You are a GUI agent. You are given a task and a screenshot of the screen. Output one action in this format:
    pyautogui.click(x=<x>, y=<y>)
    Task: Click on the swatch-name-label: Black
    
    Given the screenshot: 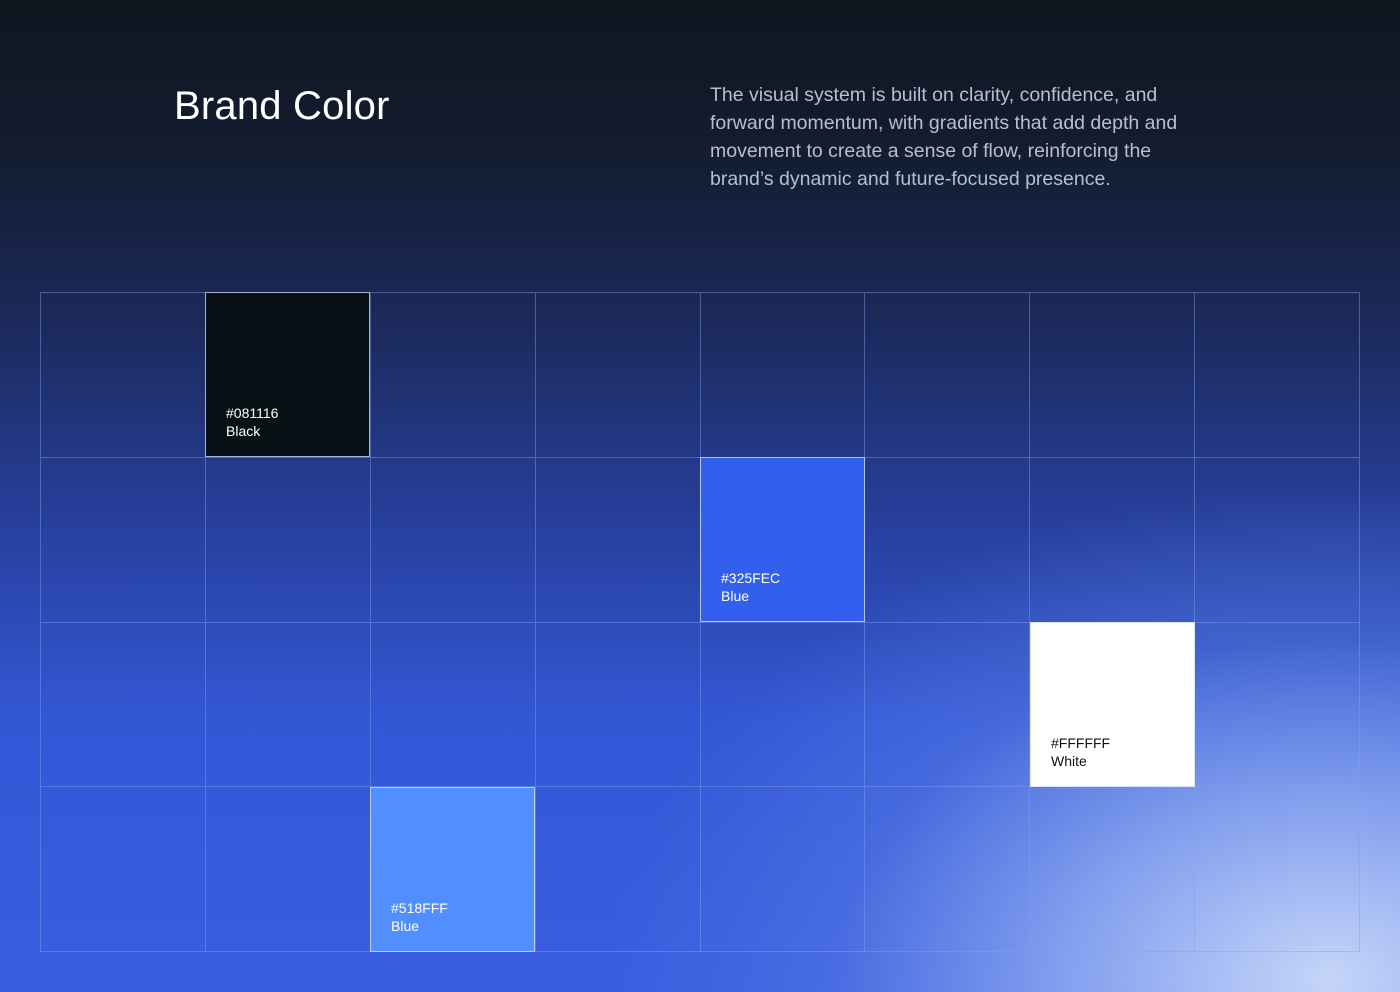 What is the action you would take?
    pyautogui.click(x=243, y=431)
    